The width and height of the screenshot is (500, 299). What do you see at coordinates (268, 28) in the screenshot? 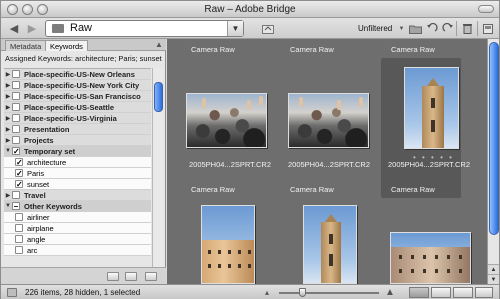
I see `go-up-folder-icon` at bounding box center [268, 28].